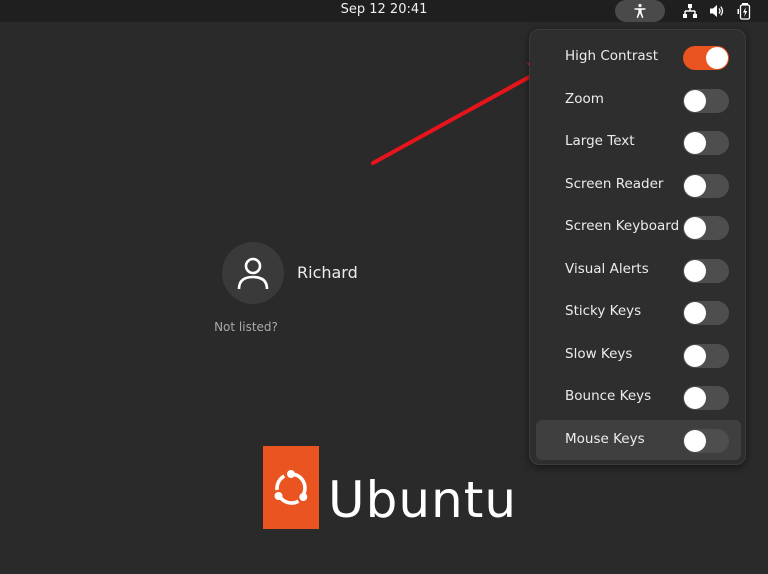 This screenshot has height=574, width=768. I want to click on network-status, so click(690, 11).